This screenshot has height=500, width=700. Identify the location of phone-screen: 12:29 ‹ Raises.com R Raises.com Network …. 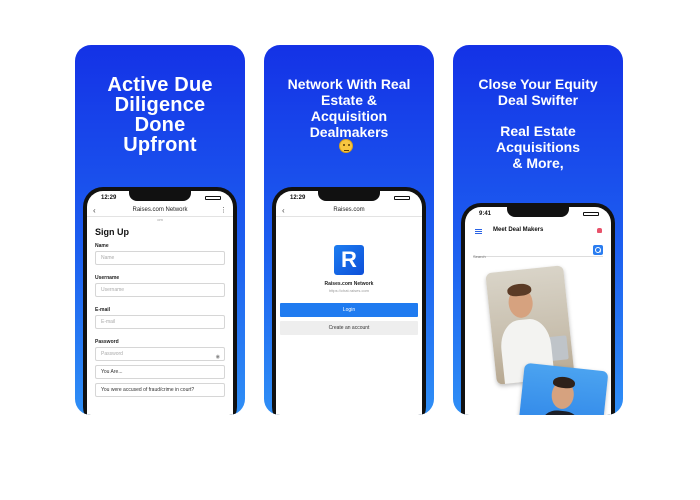
(349, 303).